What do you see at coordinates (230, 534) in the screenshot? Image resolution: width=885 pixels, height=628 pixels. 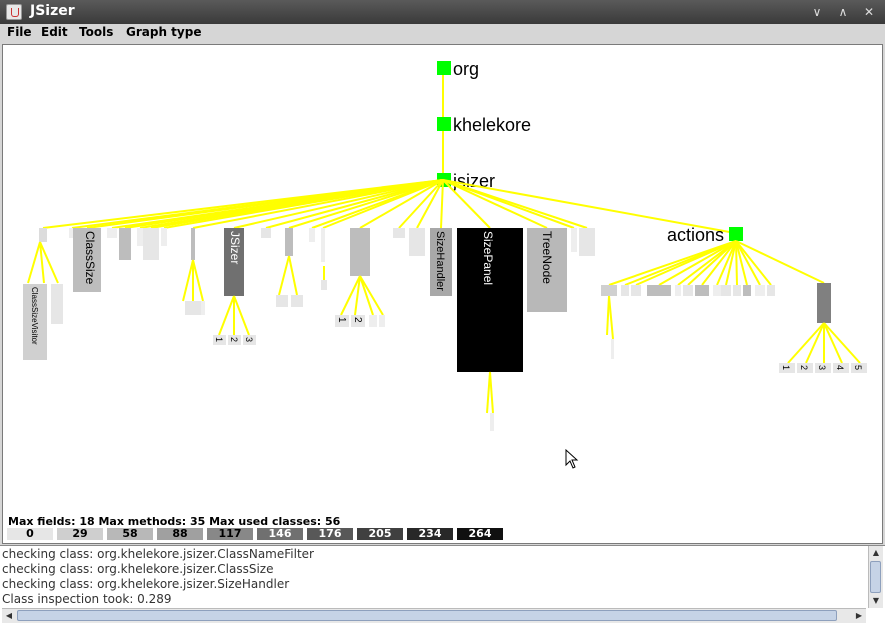 I see `legend-swatch: 117` at bounding box center [230, 534].